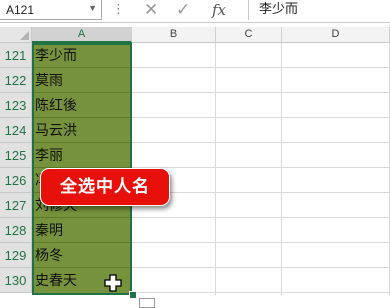 The image size is (390, 308). Describe the element at coordinates (82, 80) in the screenshot. I see `cell-a122: 莫雨` at that location.